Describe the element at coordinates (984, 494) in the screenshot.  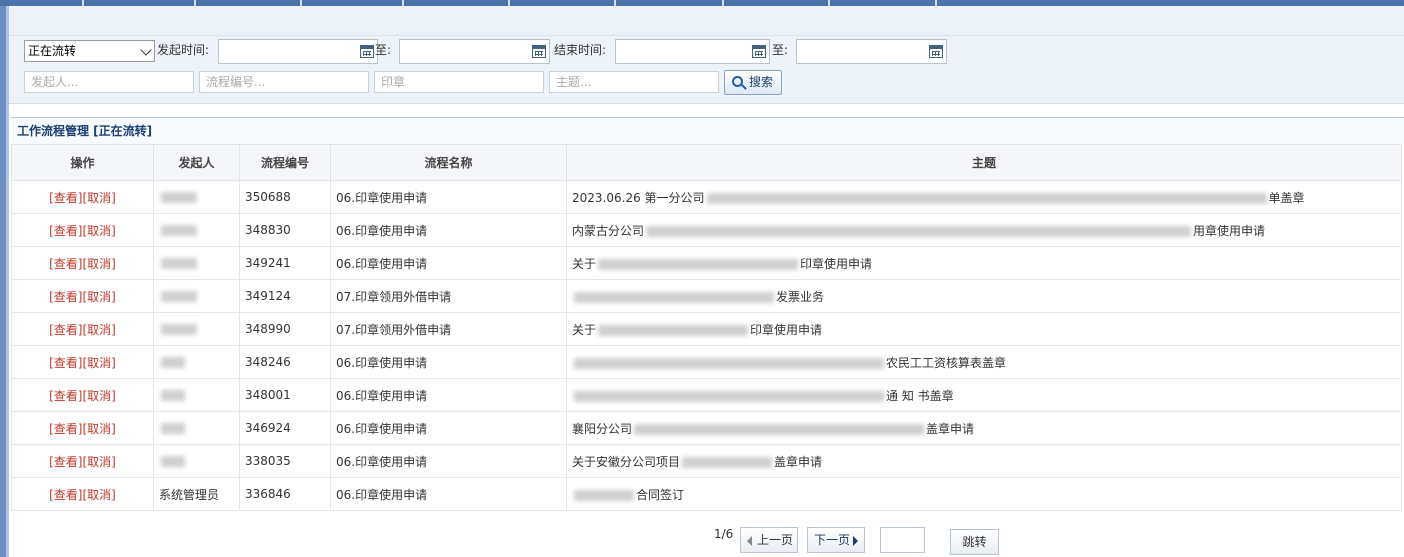
I see `subject-cell: 合同签订` at that location.